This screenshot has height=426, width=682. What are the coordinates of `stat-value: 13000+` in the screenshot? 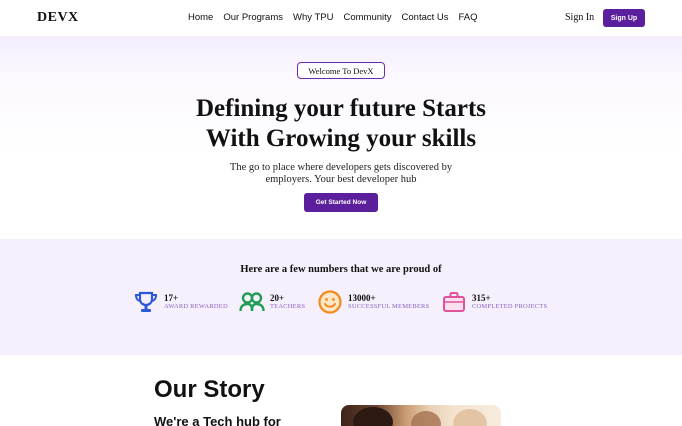 It's located at (362, 298).